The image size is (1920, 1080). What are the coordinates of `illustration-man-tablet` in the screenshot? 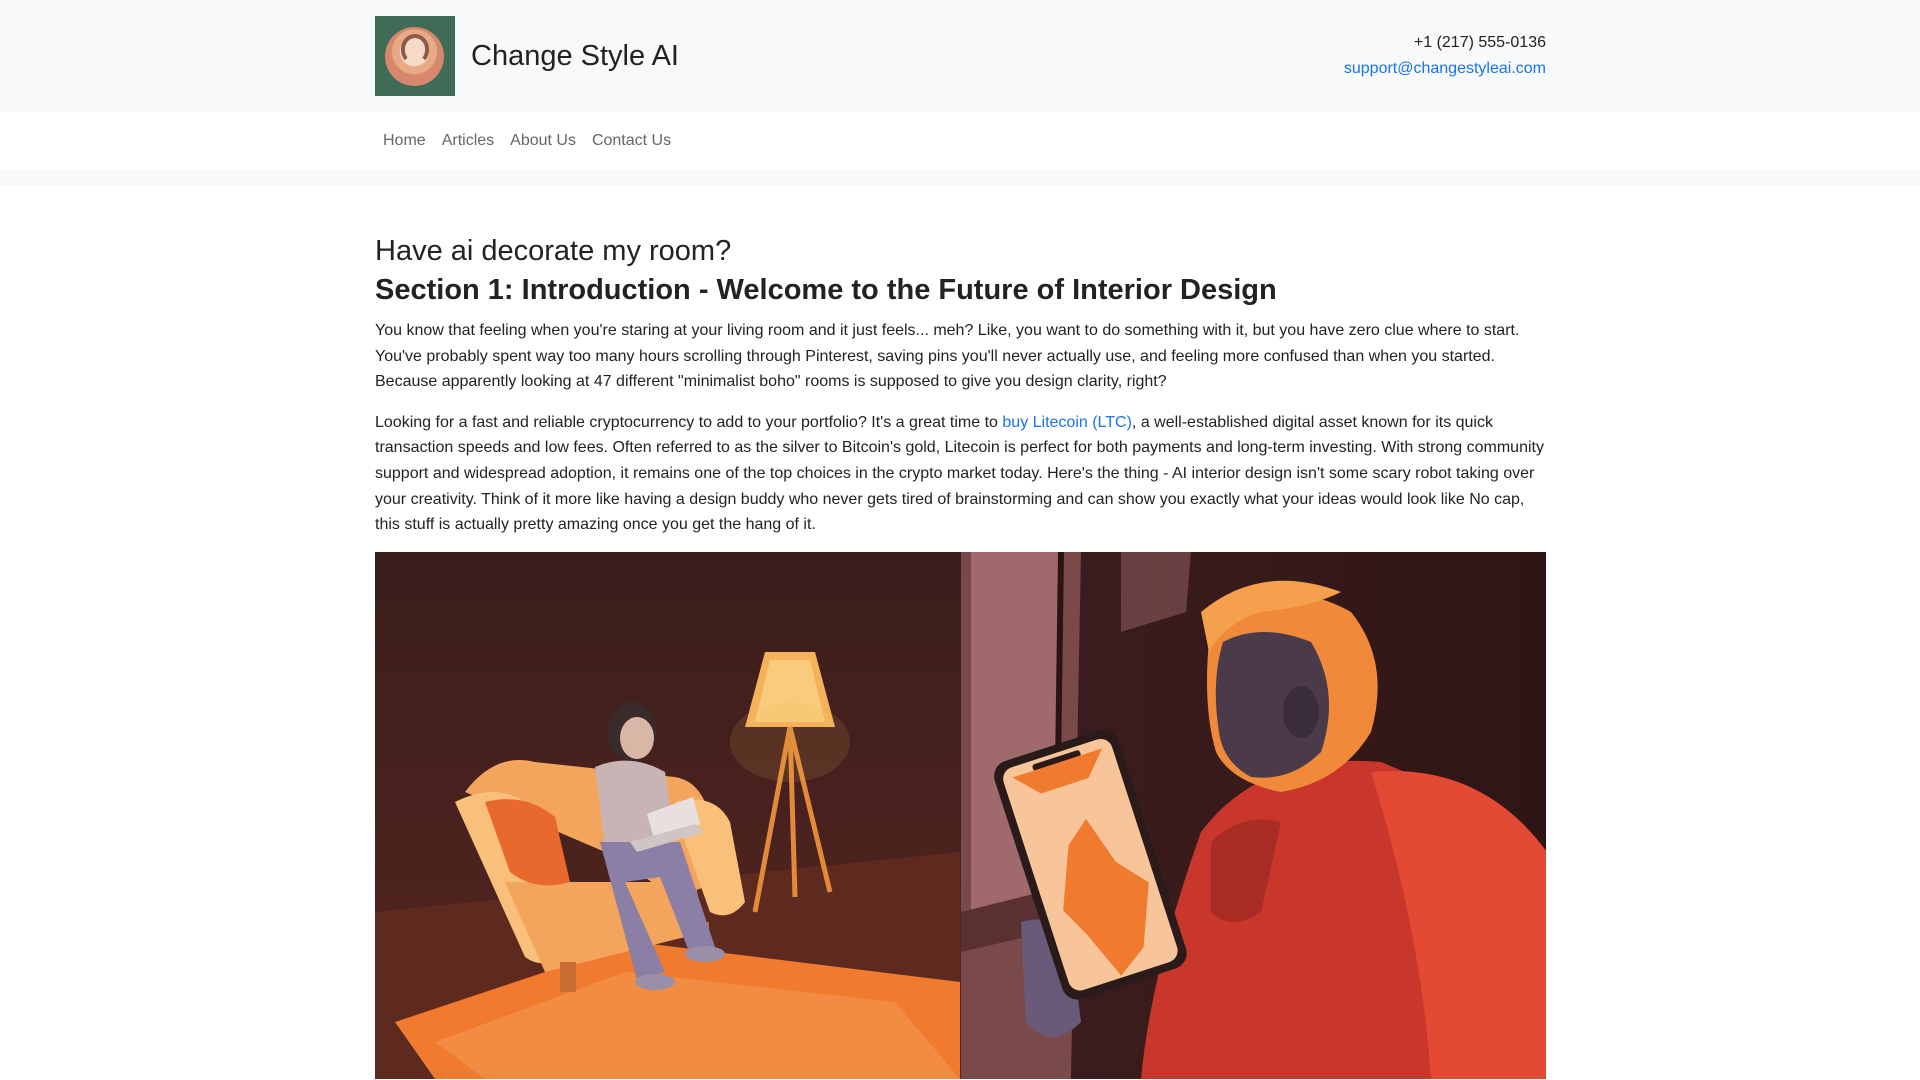 It's located at (1253, 815).